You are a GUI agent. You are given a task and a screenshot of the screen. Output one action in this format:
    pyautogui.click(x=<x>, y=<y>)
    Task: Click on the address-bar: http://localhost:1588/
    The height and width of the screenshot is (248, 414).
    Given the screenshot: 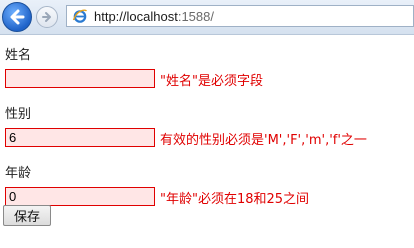 What is the action you would take?
    pyautogui.click(x=240, y=16)
    